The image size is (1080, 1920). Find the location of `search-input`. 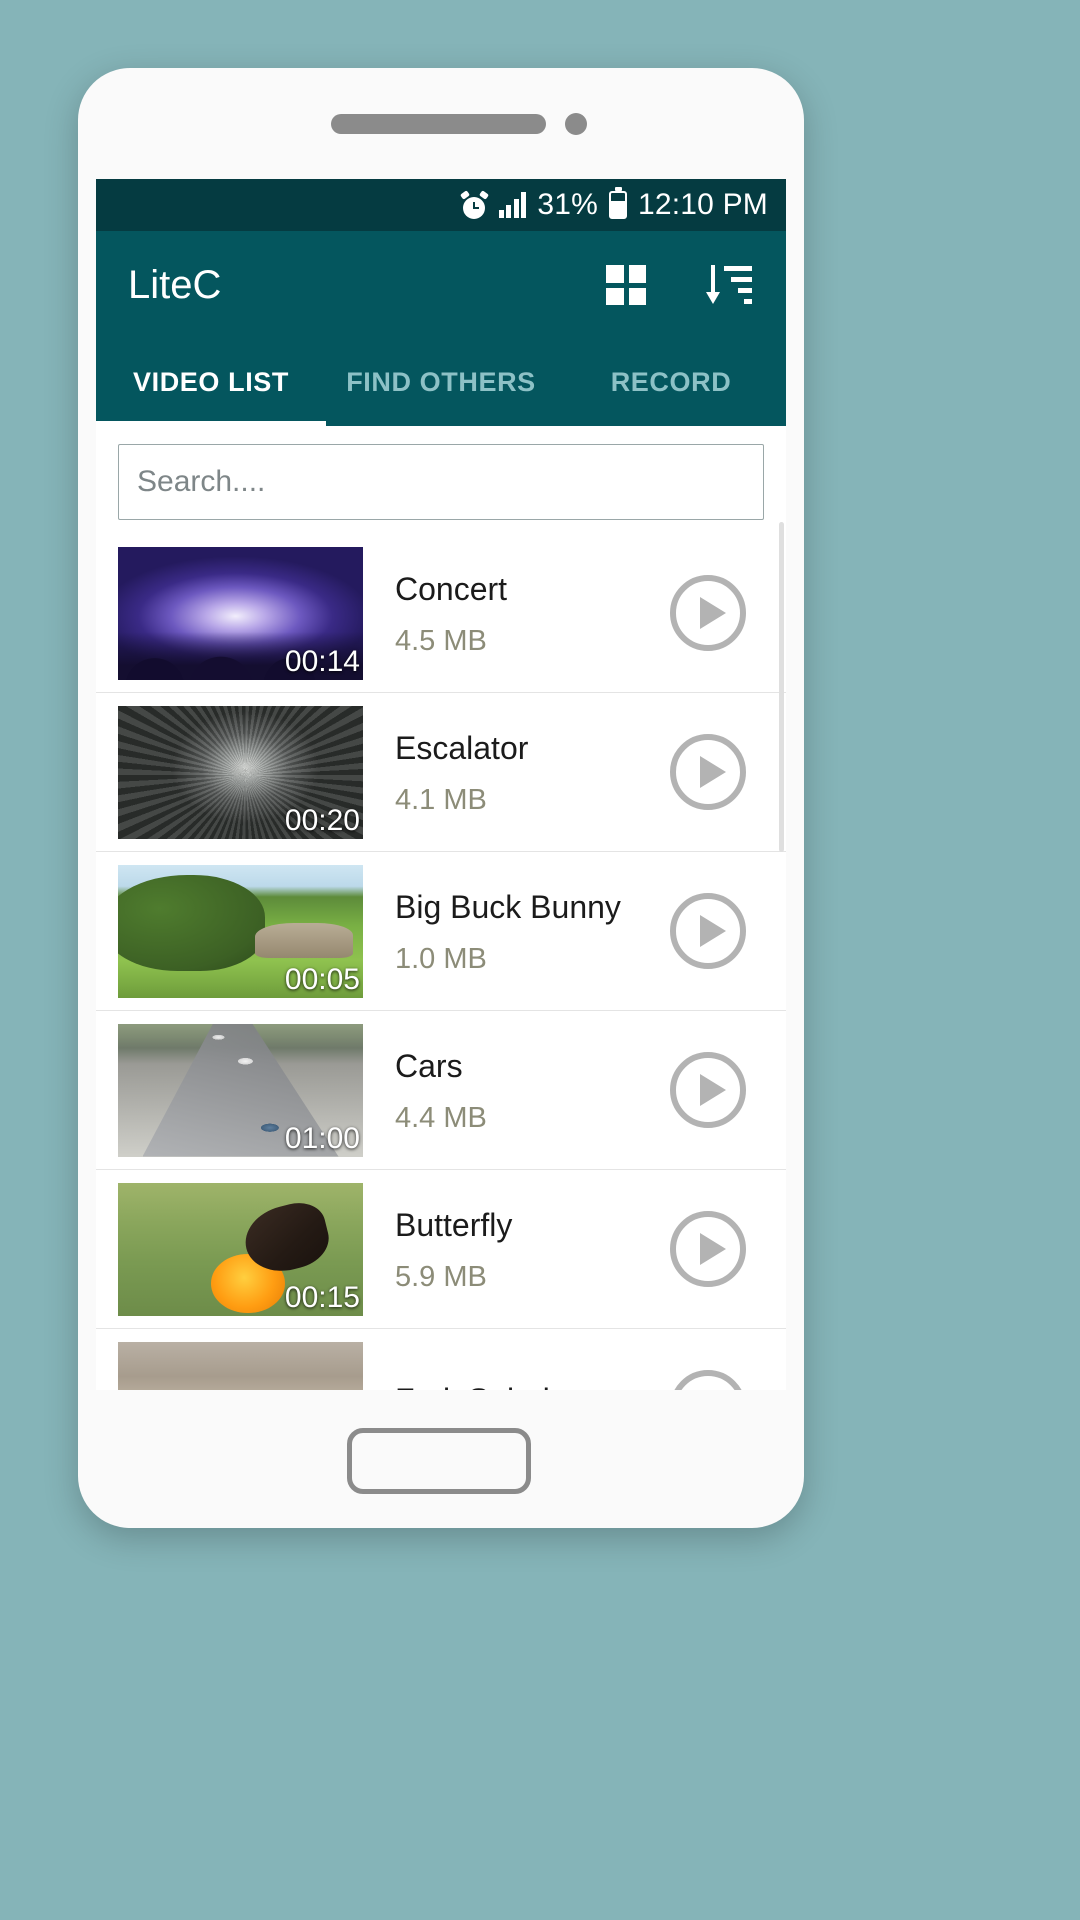

search-input is located at coordinates (441, 482).